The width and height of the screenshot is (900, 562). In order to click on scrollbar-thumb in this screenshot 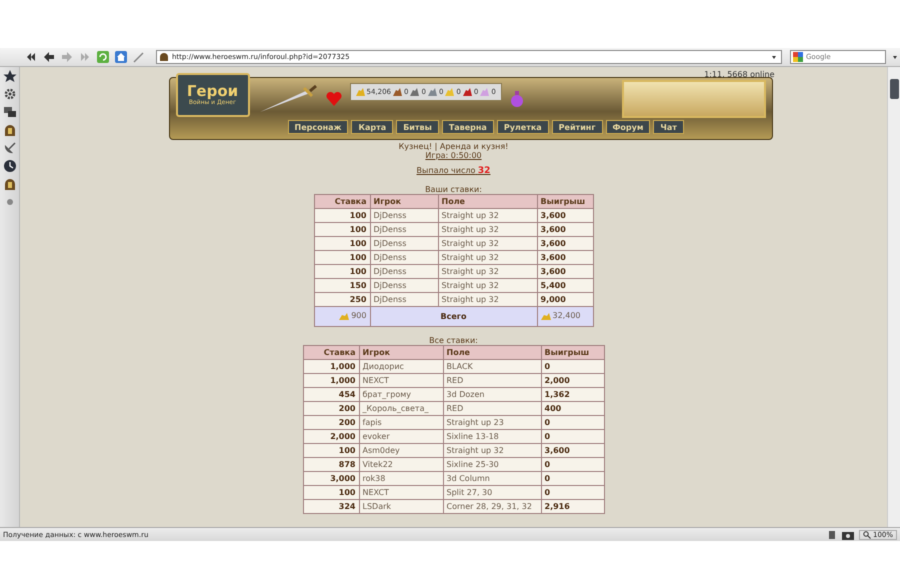, I will do `click(894, 89)`.